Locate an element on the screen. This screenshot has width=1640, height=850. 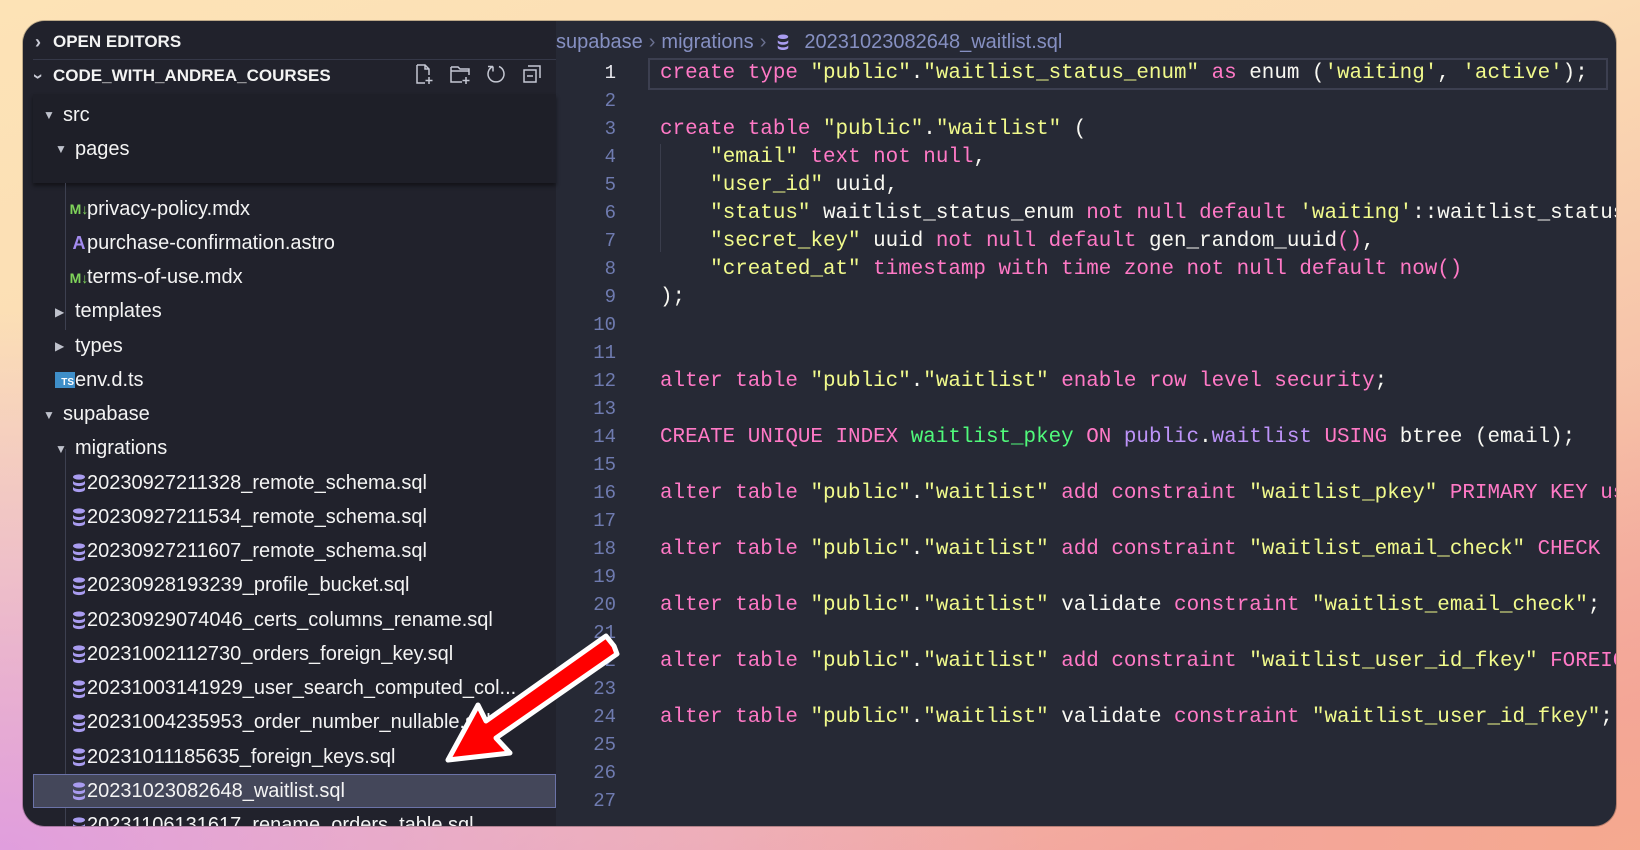
file-privacy-policy.mdx: M↓ privacy-policy.mdx is located at coordinates (294, 209).